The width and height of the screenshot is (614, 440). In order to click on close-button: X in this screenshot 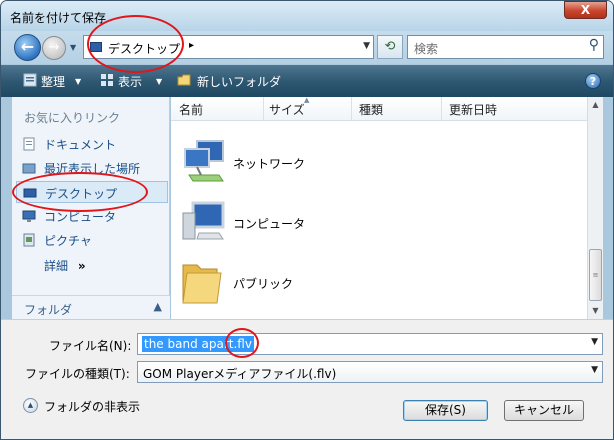, I will do `click(585, 10)`.